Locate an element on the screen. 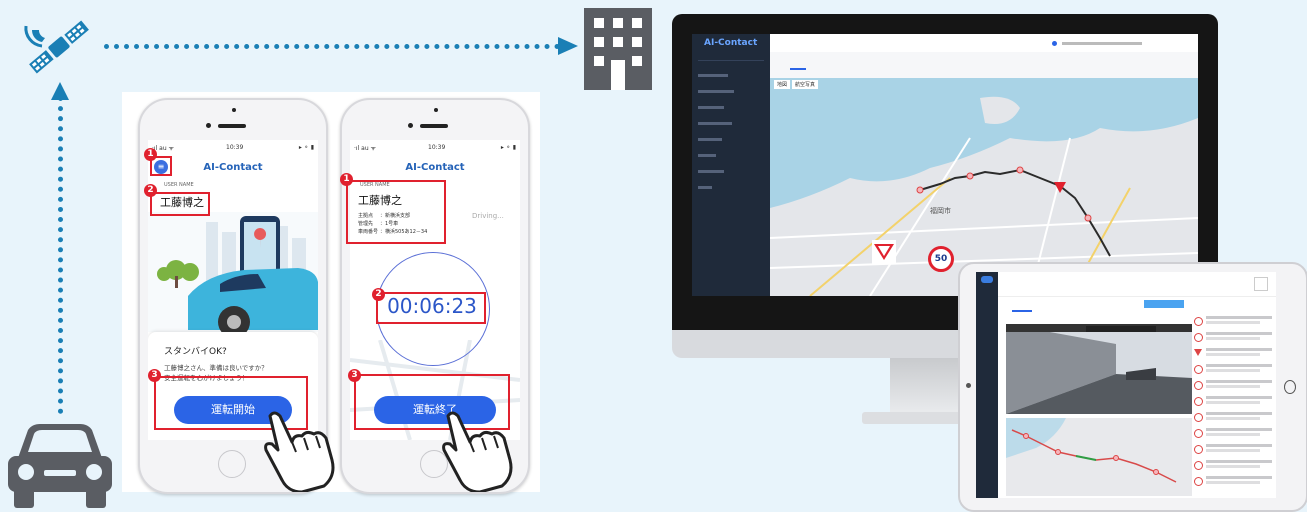 The height and width of the screenshot is (512, 1307). phone1-step-badge-1: 1 is located at coordinates (150, 154).